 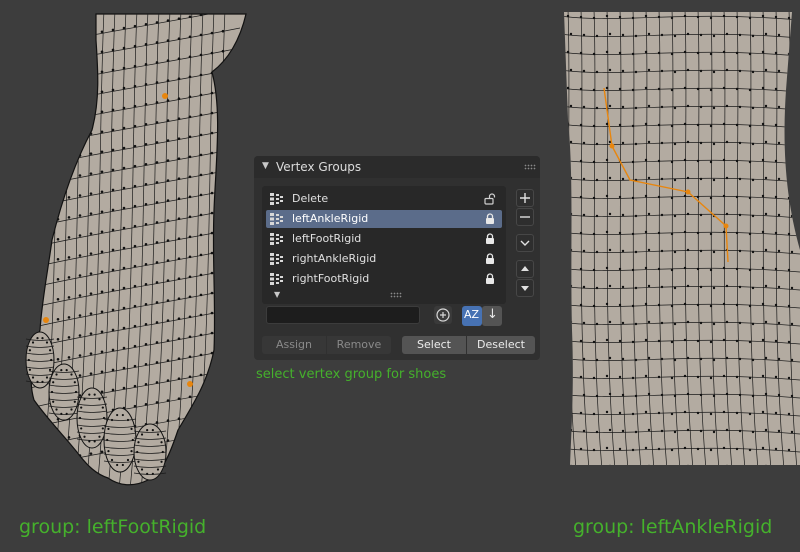 I want to click on arrow-down-icon: ↓, so click(x=492, y=314).